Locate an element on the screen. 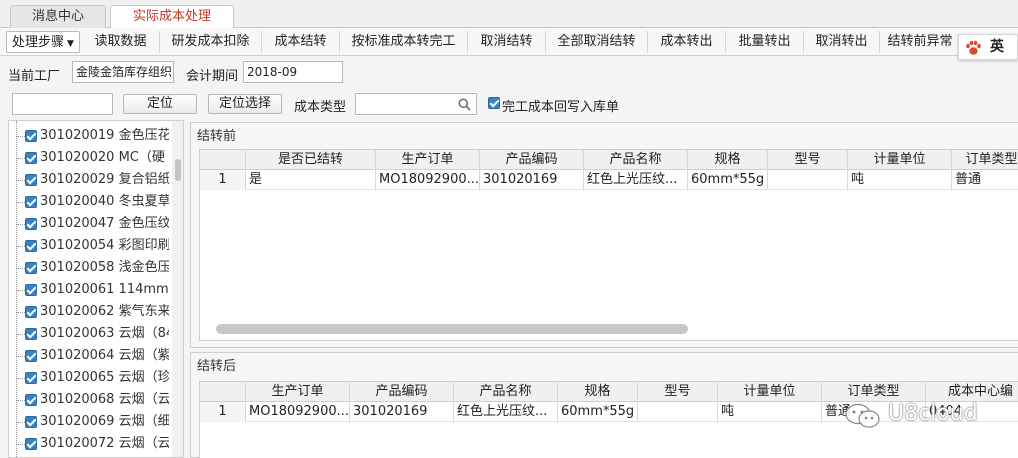 Image resolution: width=1018 pixels, height=458 pixels. cost-type-input is located at coordinates (416, 104).